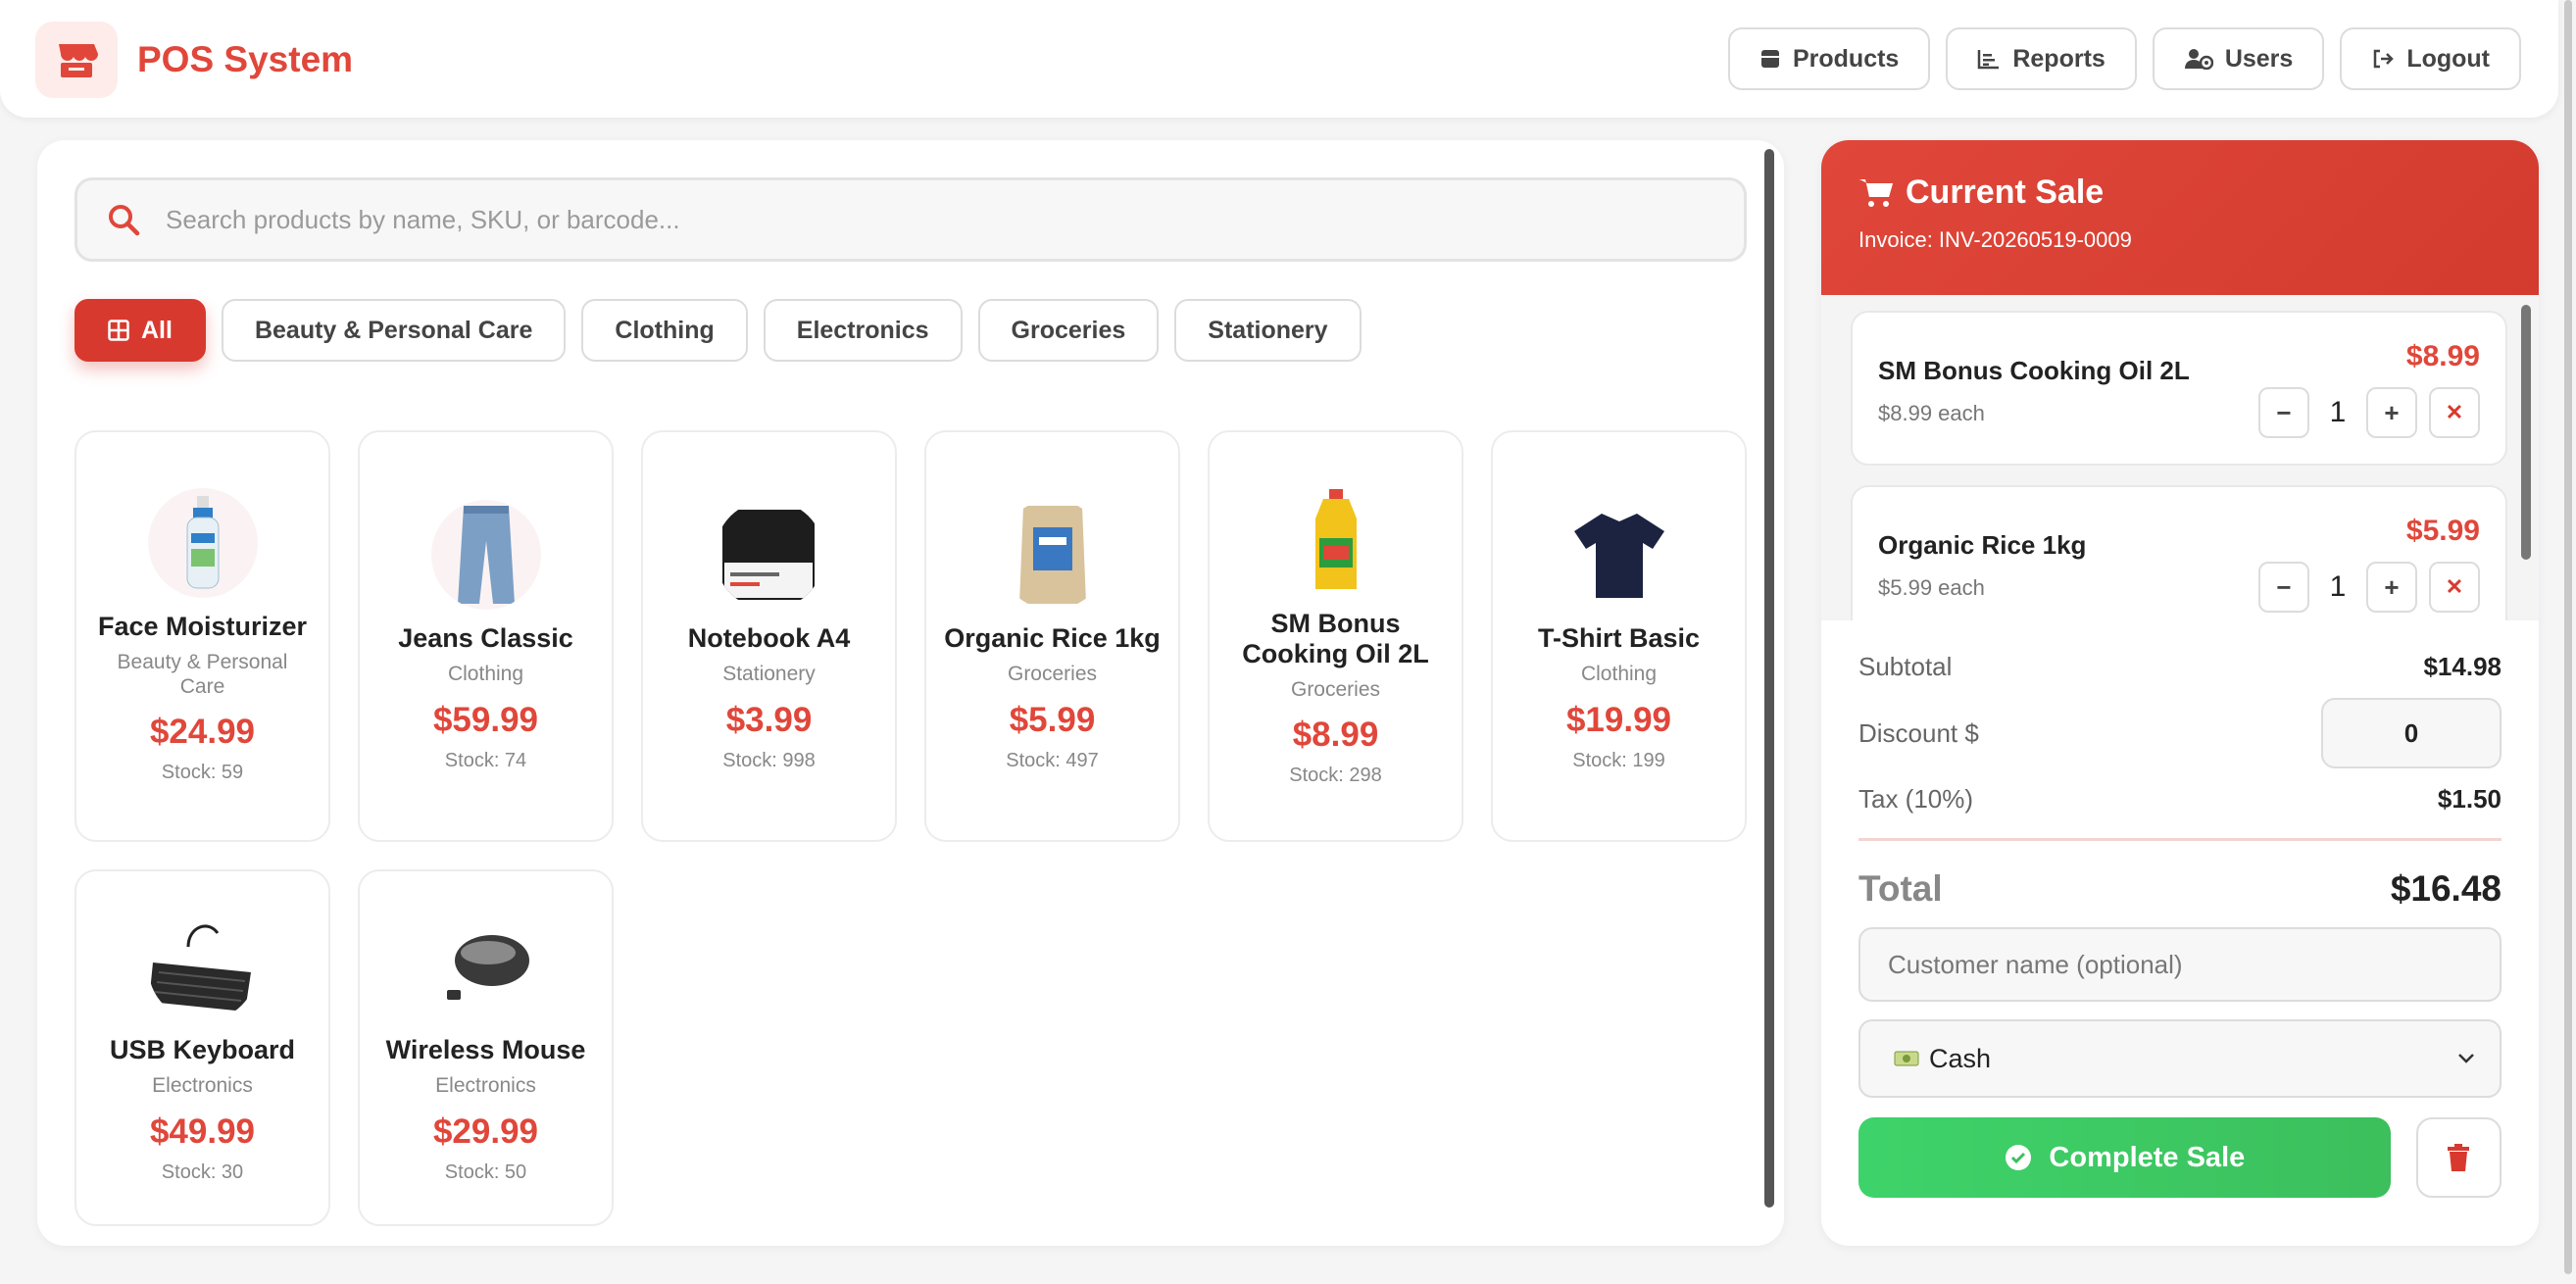 This screenshot has width=2576, height=1284. What do you see at coordinates (1769, 678) in the screenshot?
I see `product-panel-scrollbar` at bounding box center [1769, 678].